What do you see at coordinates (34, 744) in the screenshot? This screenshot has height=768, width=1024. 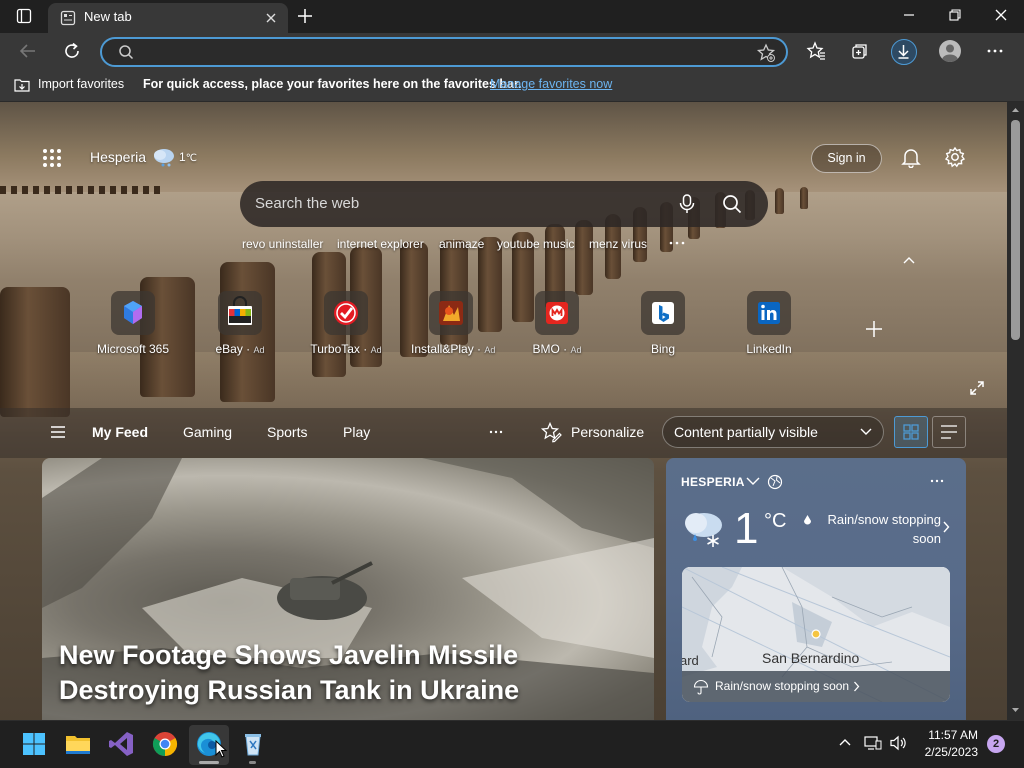 I see `start-windows-icon` at bounding box center [34, 744].